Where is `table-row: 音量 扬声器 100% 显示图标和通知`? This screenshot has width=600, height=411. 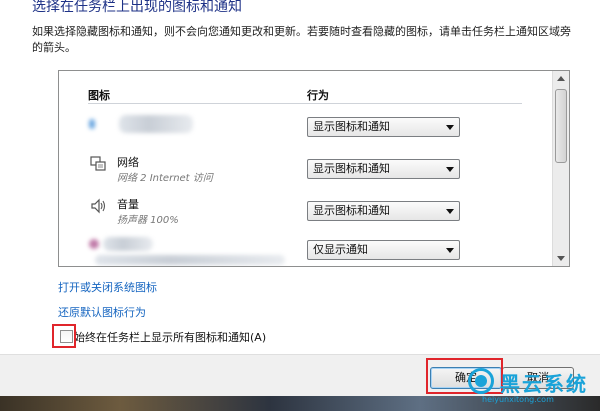
table-row: 音量 扬声器 100% 显示图标和通知 is located at coordinates (306, 213).